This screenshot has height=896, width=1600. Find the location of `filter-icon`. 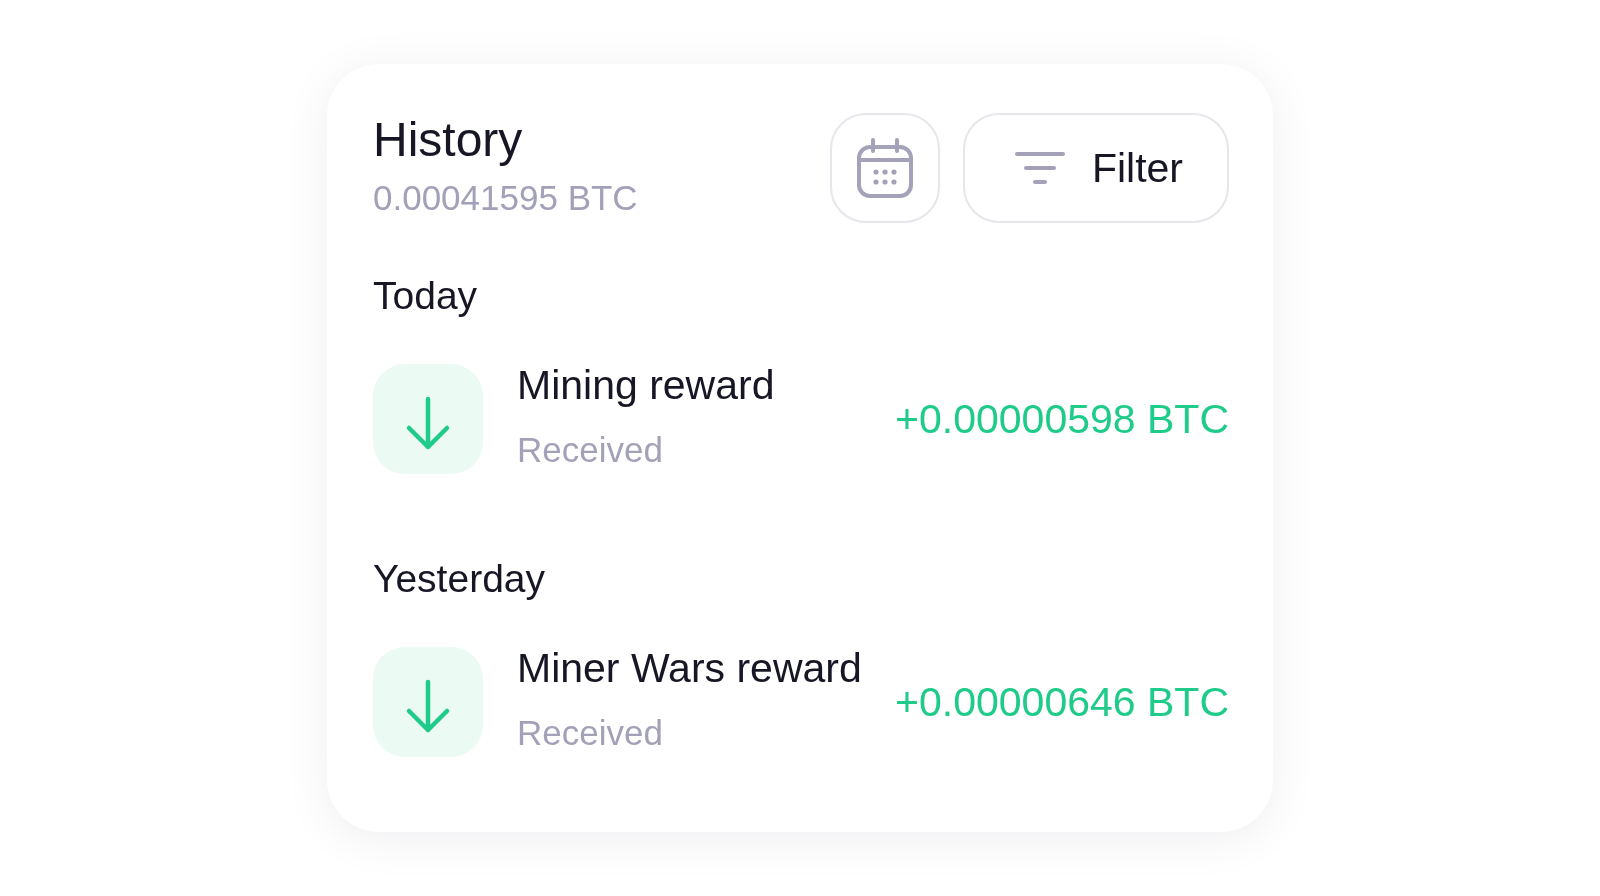

filter-icon is located at coordinates (1039, 168).